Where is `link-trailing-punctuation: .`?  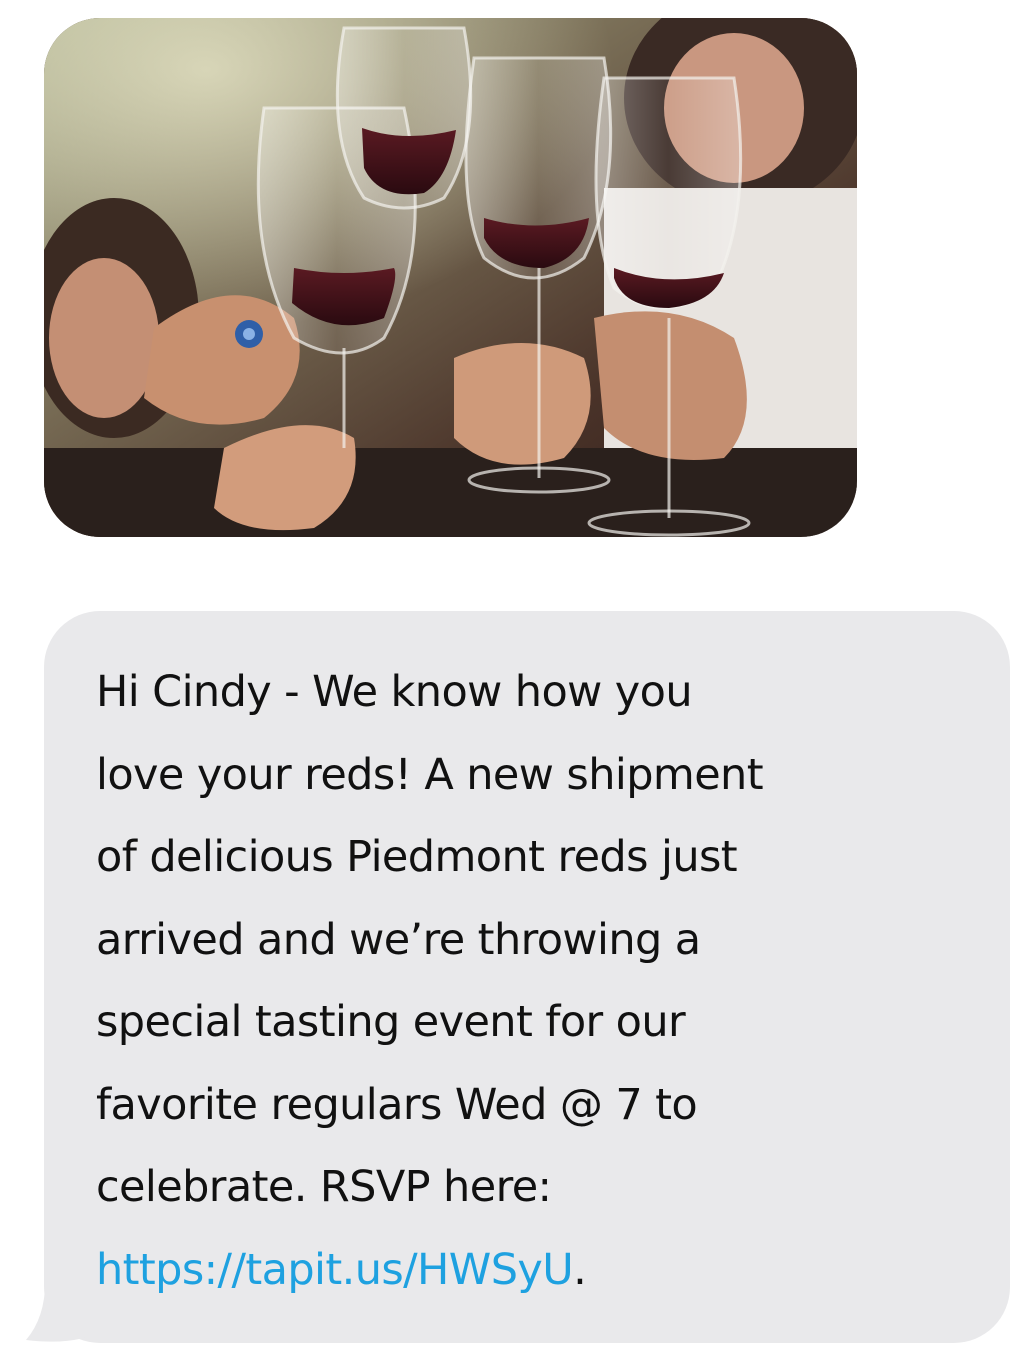
link-trailing-punctuation: . is located at coordinates (580, 1269).